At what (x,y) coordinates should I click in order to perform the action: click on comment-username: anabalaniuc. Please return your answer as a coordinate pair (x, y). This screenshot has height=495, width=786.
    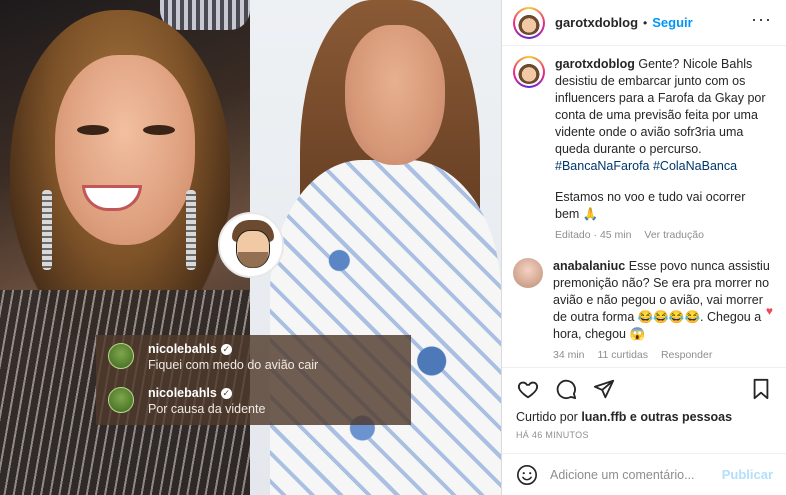
    Looking at the image, I should click on (589, 266).